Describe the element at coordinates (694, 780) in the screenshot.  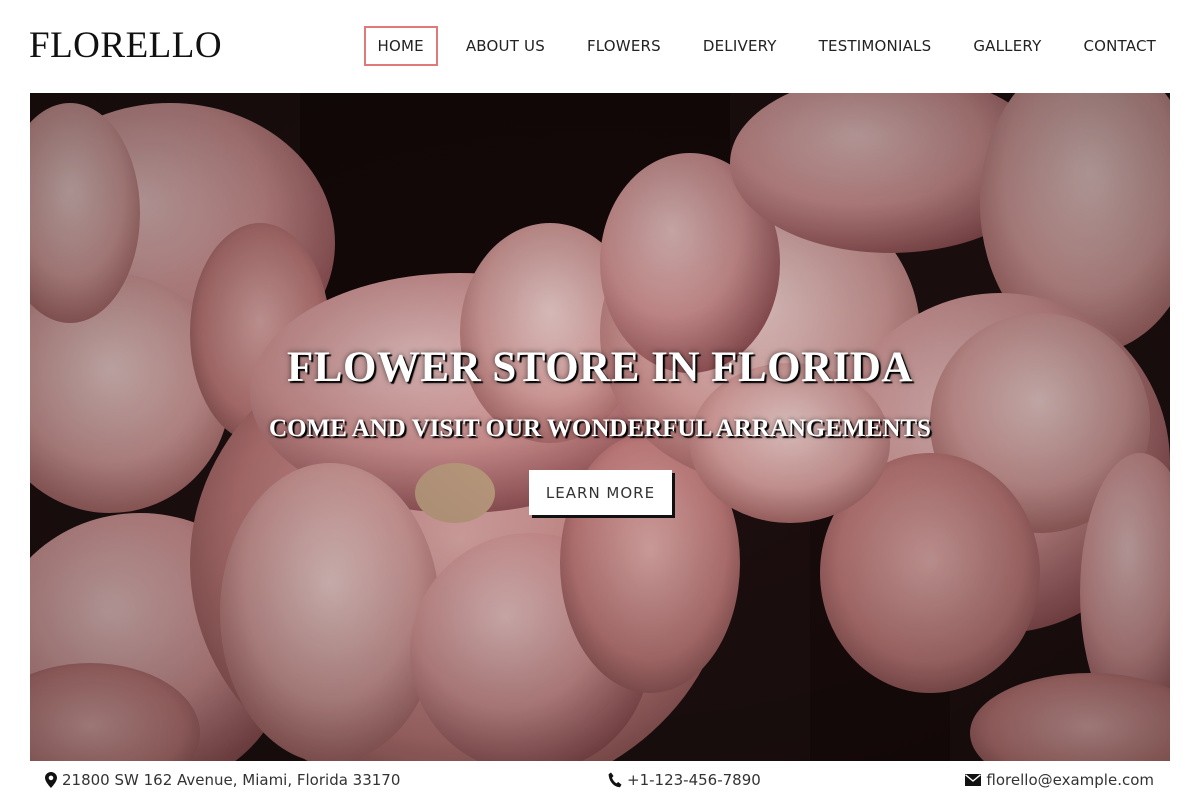
I see `phone-text: +1-123-456-7890` at that location.